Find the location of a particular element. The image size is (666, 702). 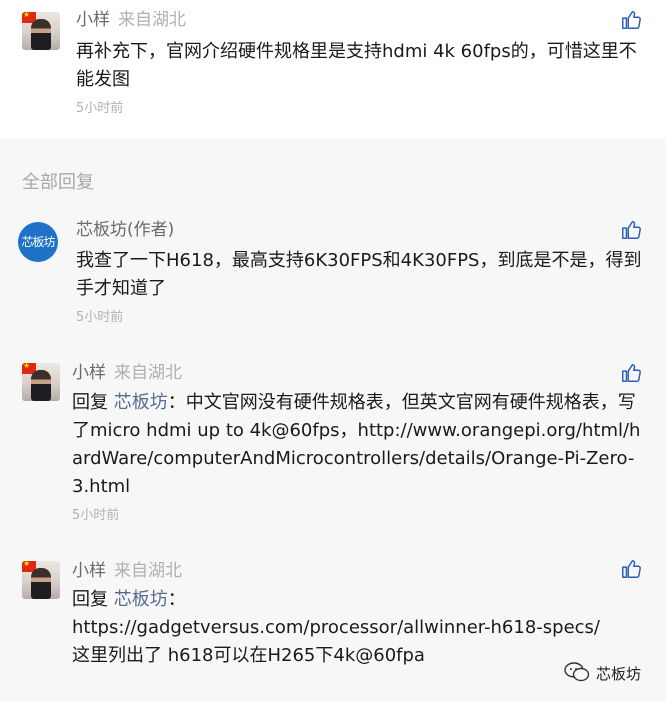

wechat-watermark: 芯板坊 is located at coordinates (602, 673).